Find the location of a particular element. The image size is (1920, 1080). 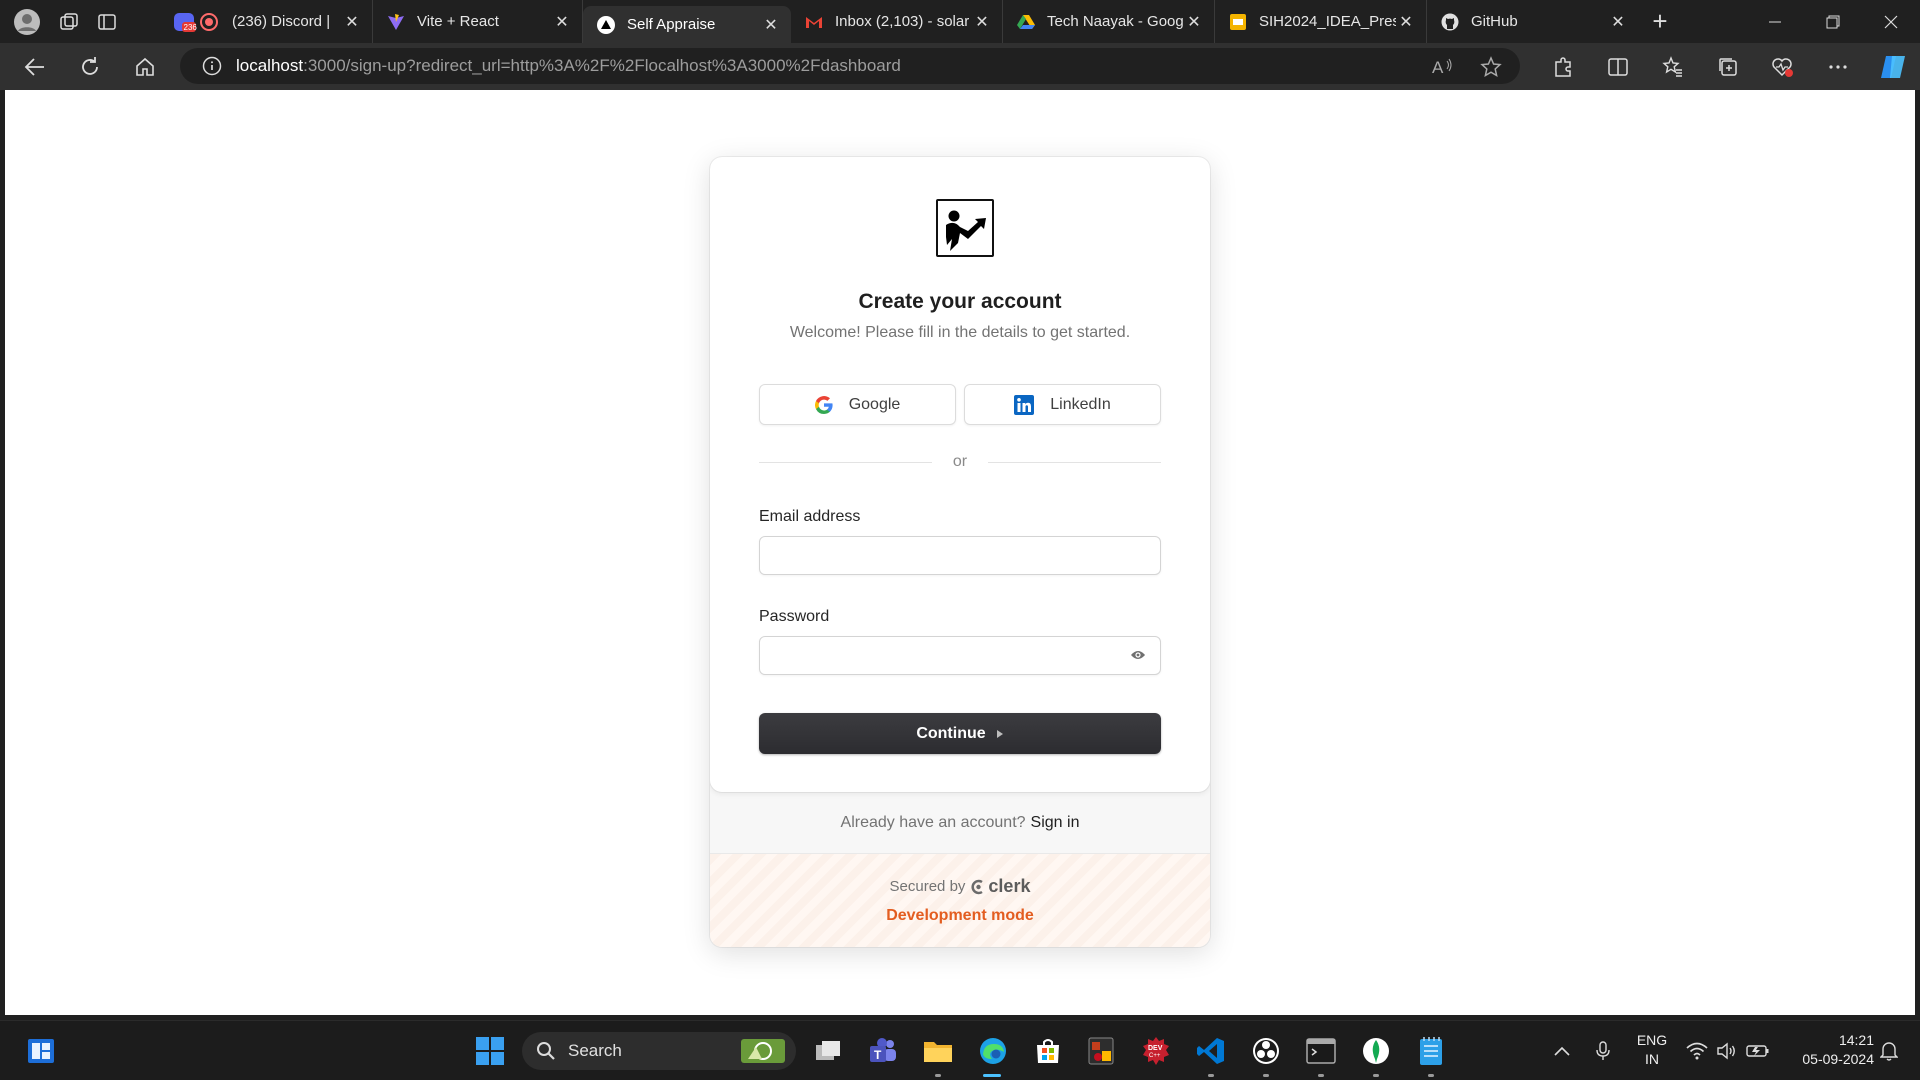

tab-slides: SIH2024_IDEA_Presentation ✕ is located at coordinates (1321, 21).